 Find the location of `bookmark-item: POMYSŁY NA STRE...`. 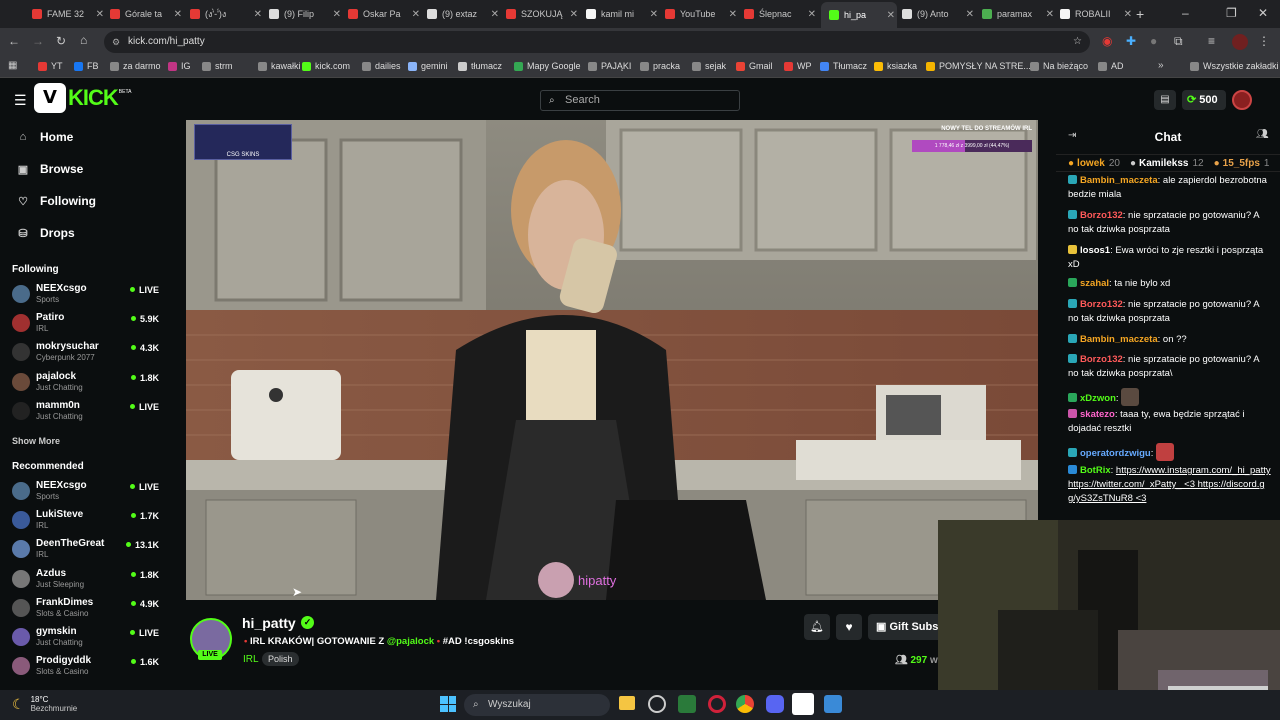

bookmark-item: POMYSŁY NA STRE... is located at coordinates (978, 66).